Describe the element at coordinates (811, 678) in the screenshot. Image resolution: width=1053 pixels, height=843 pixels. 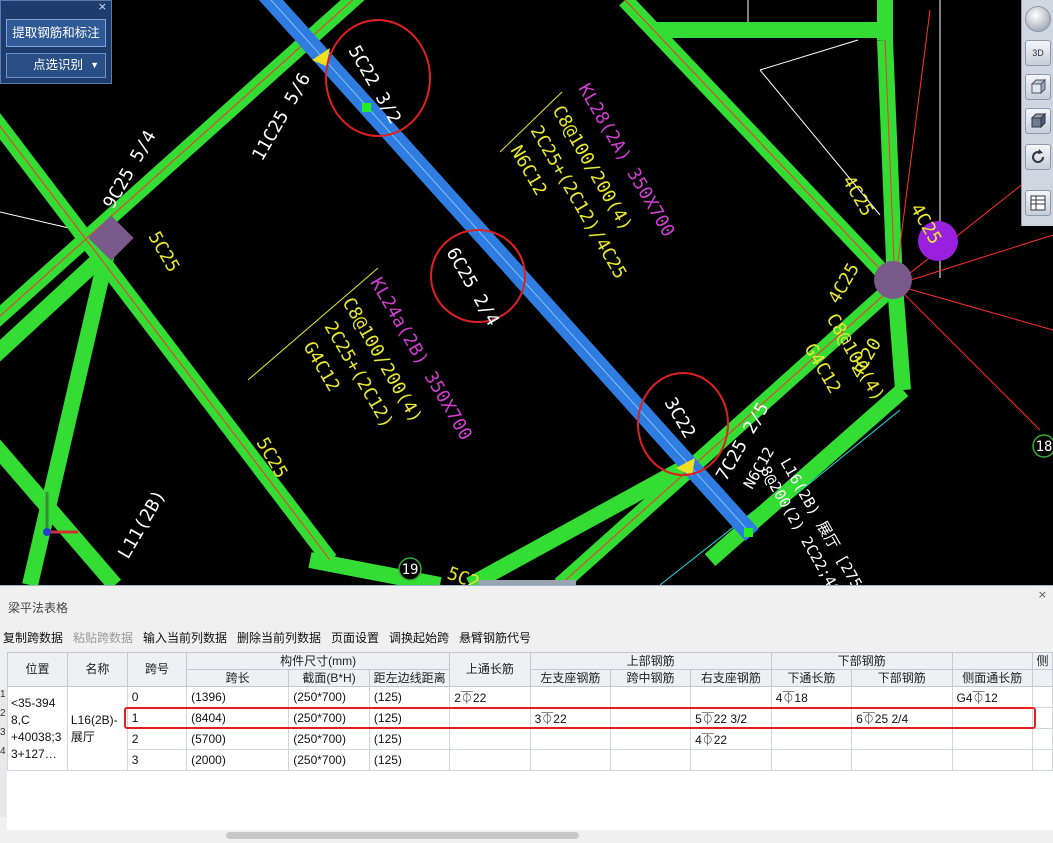
I see `header-bottom-through: 下通长筋` at that location.